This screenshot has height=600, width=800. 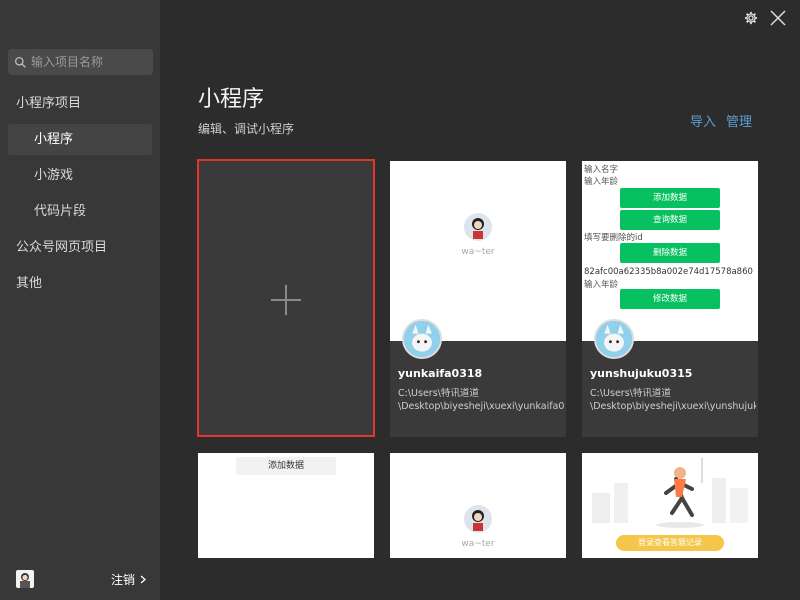 I want to click on preview-id-value: 82afc00a62335b8a002e74d17578a860, so click(x=668, y=272).